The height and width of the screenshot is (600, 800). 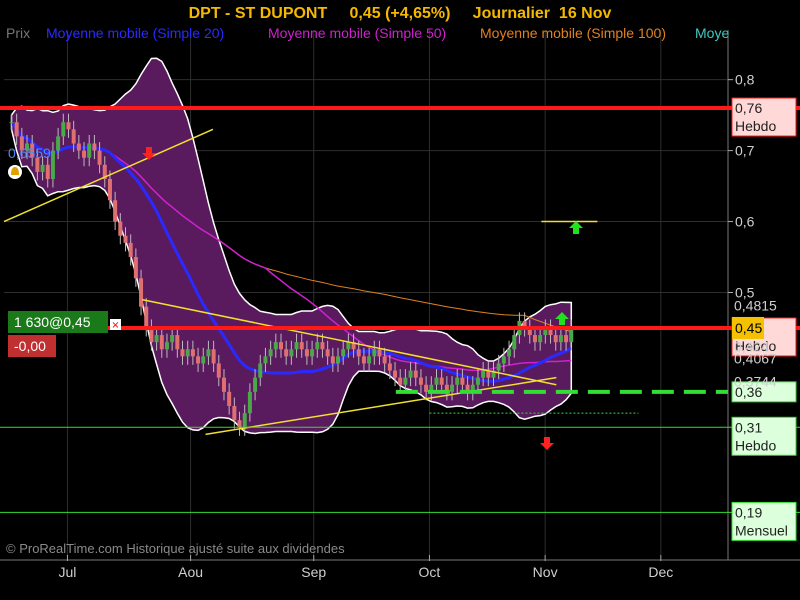 I want to click on position-label: 1 630@0,45, so click(x=52, y=322).